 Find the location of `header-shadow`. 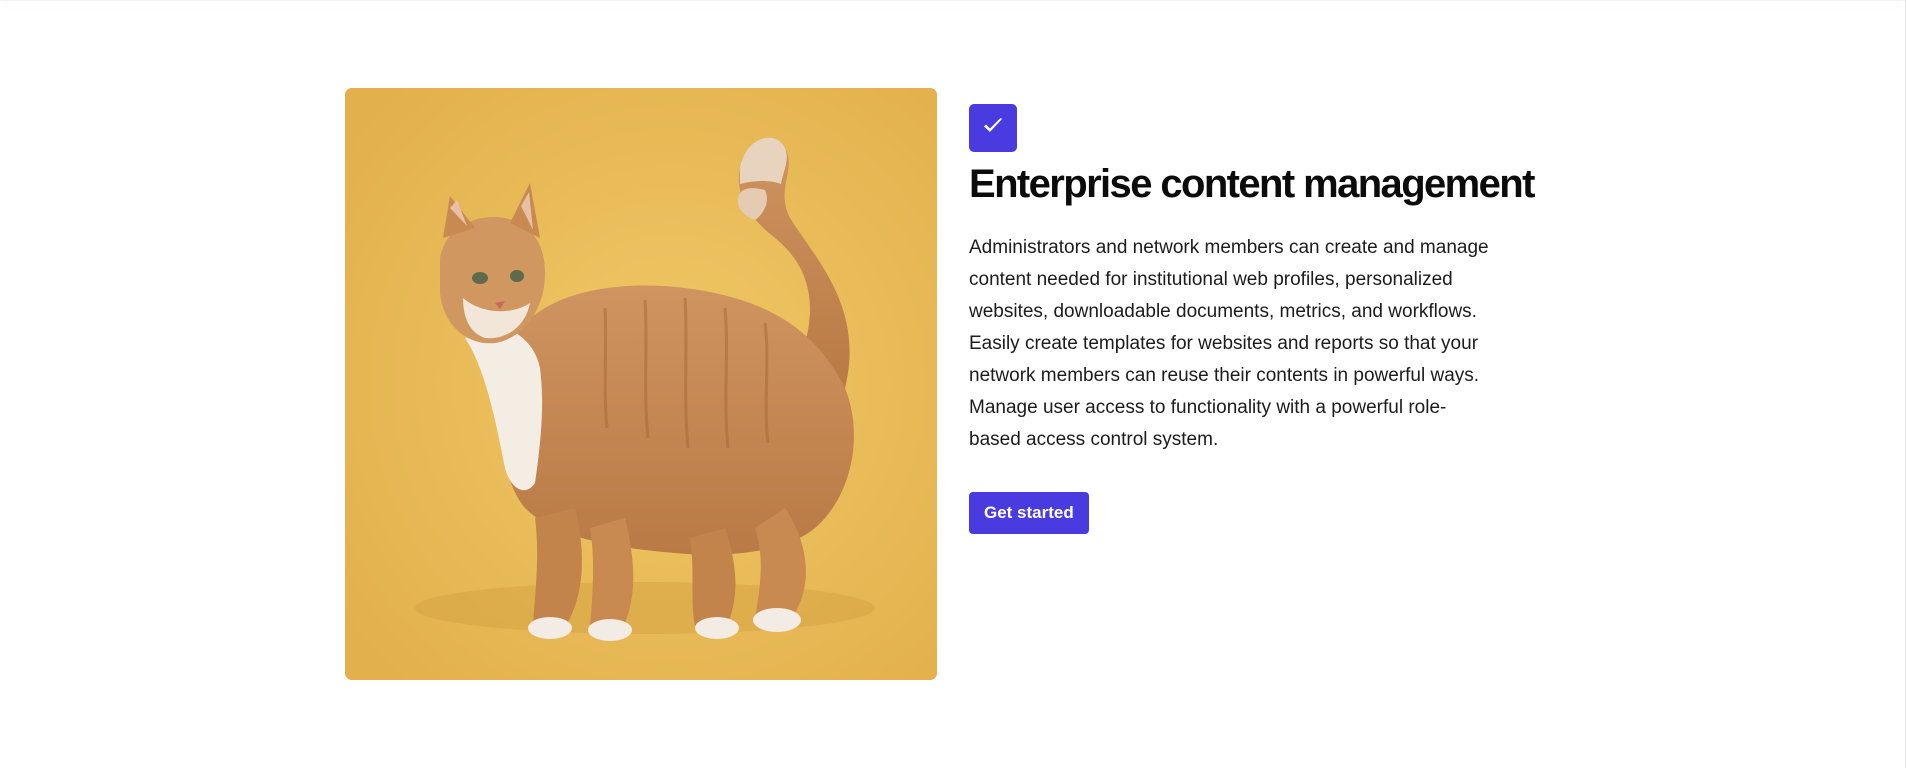

header-shadow is located at coordinates (953, 0).